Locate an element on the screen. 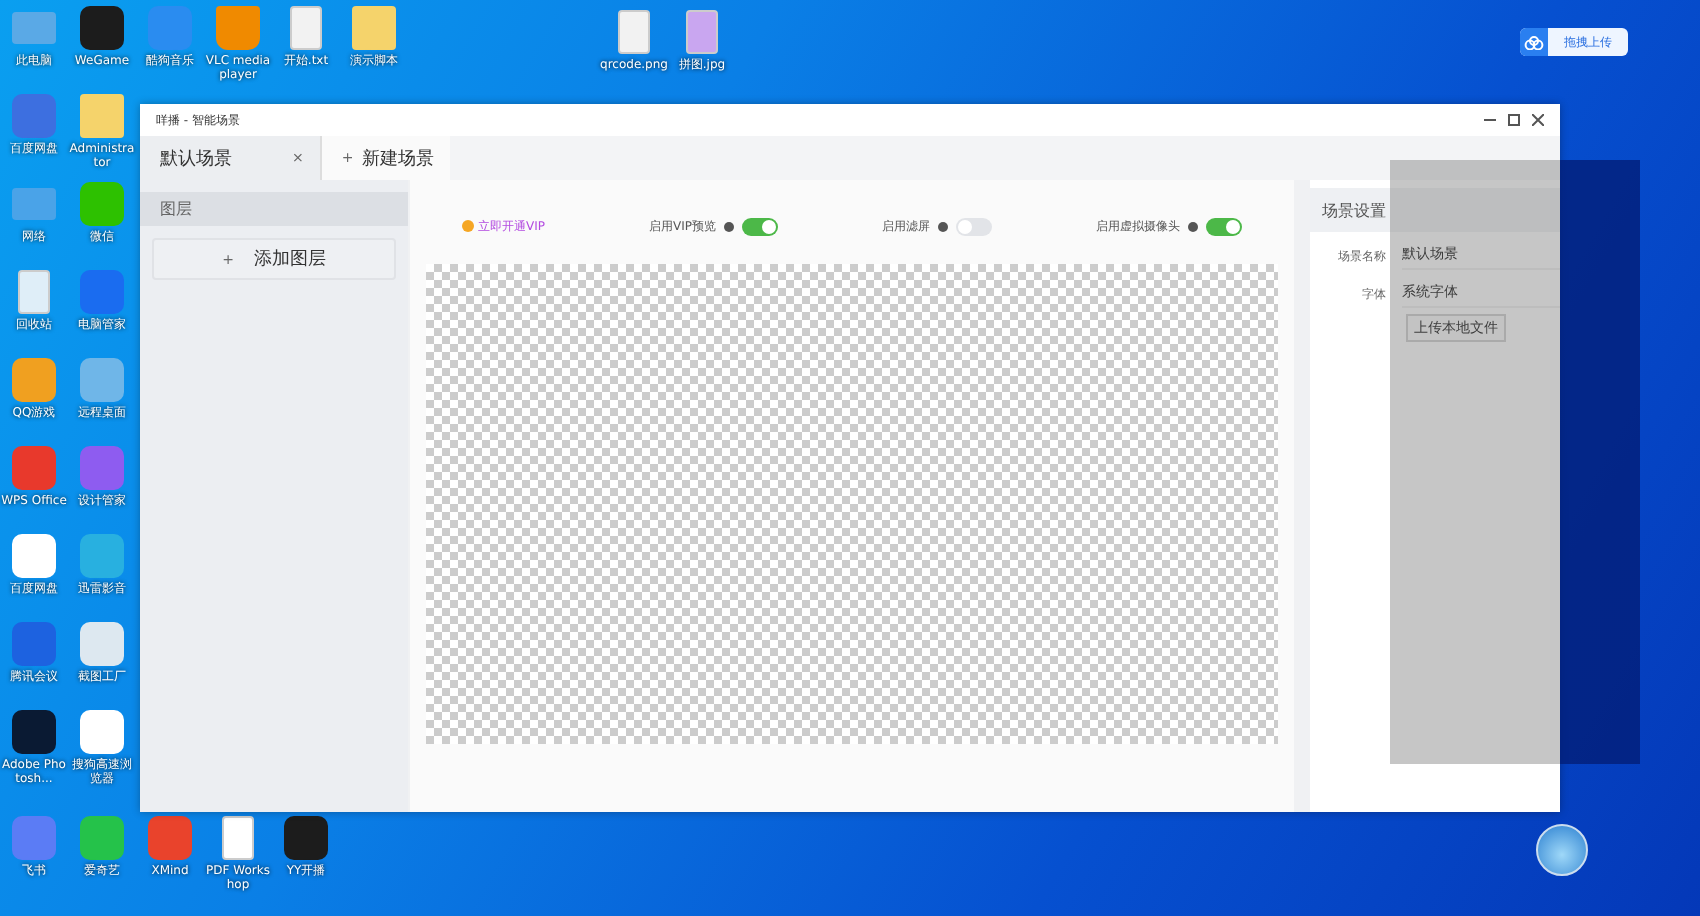 Image resolution: width=1700 pixels, height=916 pixels. cloud-icon is located at coordinates (1534, 42).